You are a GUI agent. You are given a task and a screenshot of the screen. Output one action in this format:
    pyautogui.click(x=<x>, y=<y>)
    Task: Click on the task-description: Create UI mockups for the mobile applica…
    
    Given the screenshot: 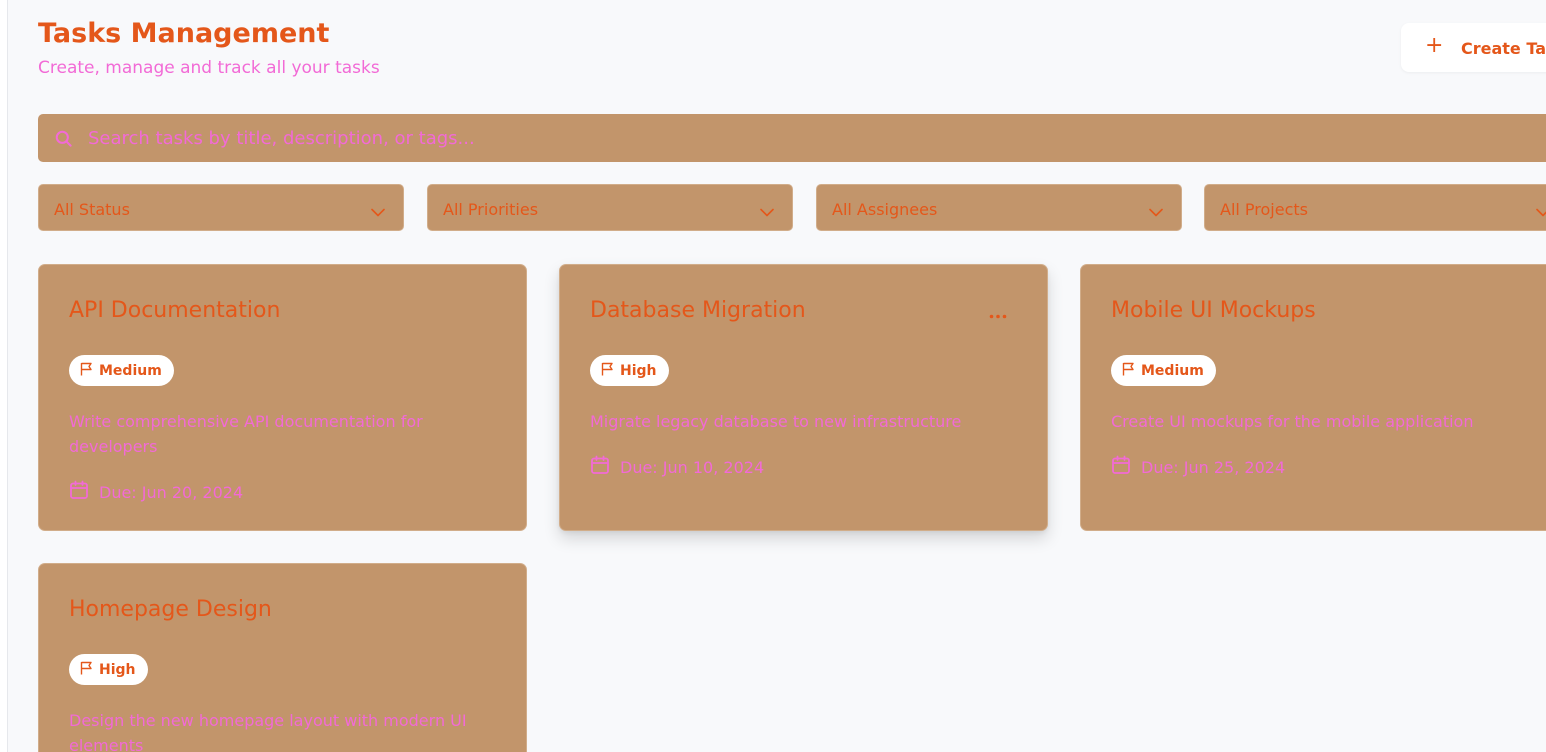 What is the action you would take?
    pyautogui.click(x=1292, y=421)
    